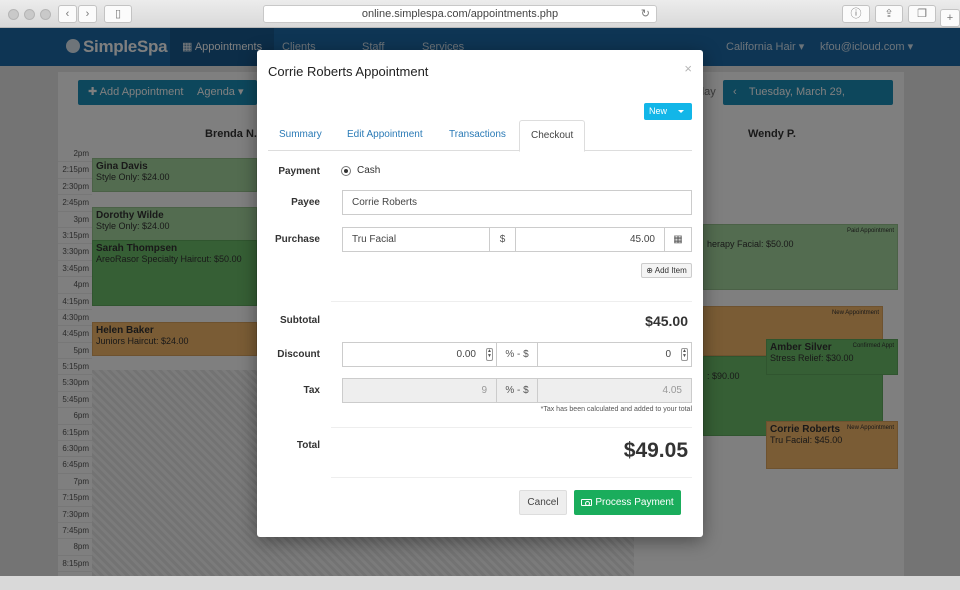 The width and height of the screenshot is (960, 590). What do you see at coordinates (552, 136) in the screenshot?
I see `tab-checkout: Checkout` at bounding box center [552, 136].